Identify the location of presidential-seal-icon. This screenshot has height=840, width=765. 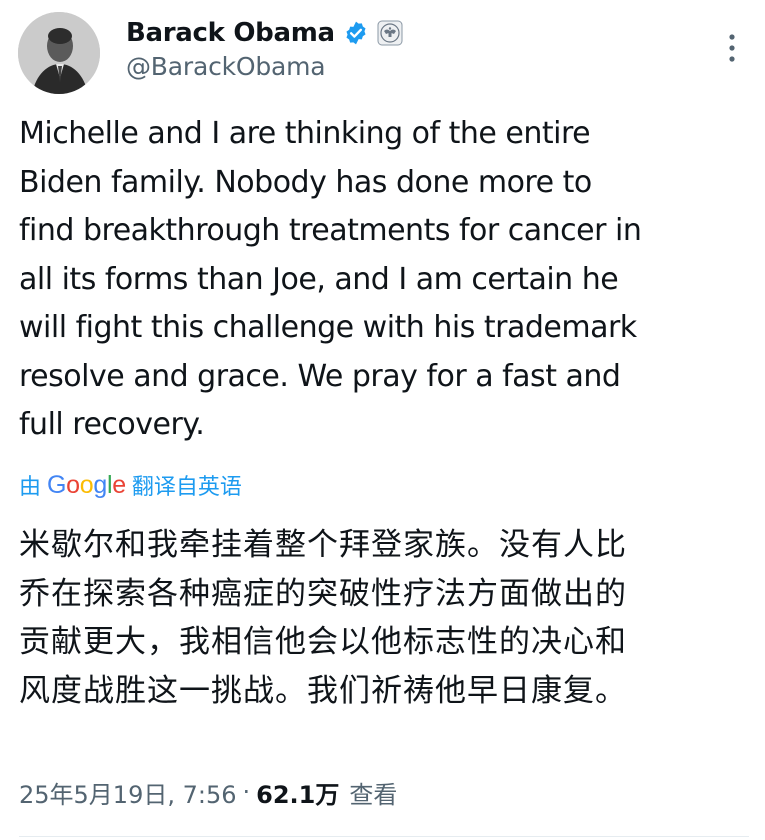
(390, 33).